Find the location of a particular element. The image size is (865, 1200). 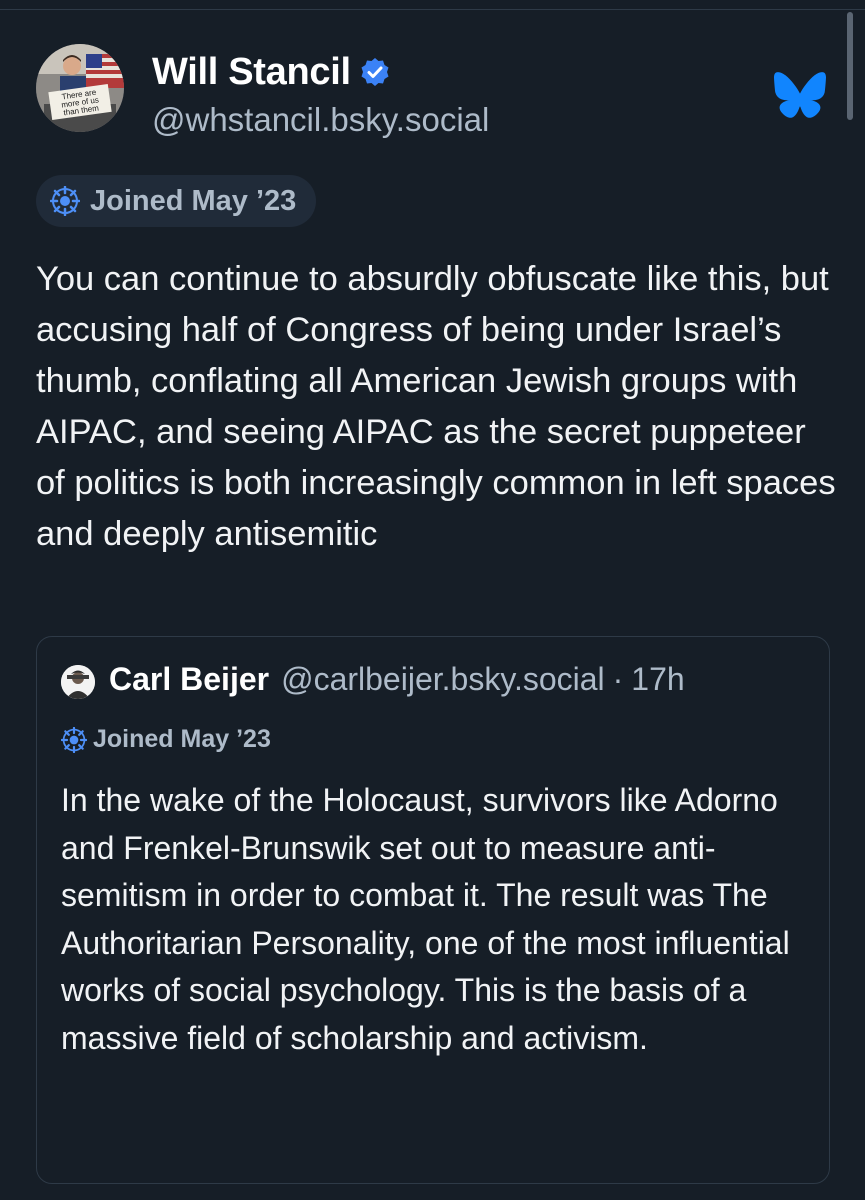

joined-badge: Joined May ’23 is located at coordinates (176, 201).